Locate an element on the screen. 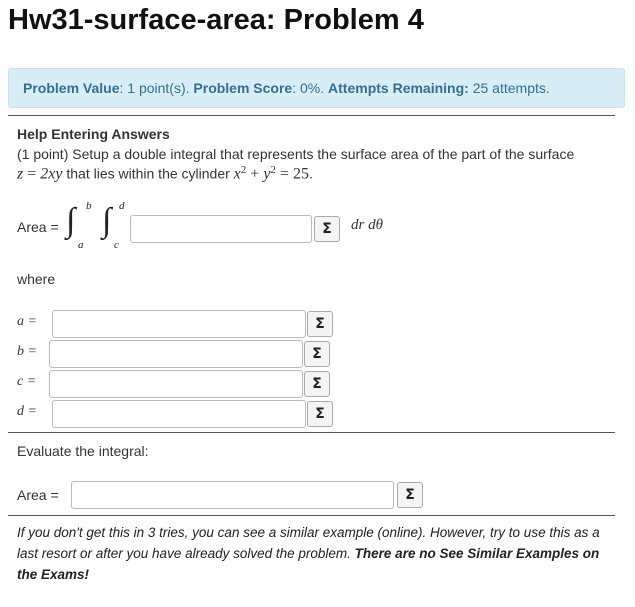  lower-limit-a: a is located at coordinates (81, 245).